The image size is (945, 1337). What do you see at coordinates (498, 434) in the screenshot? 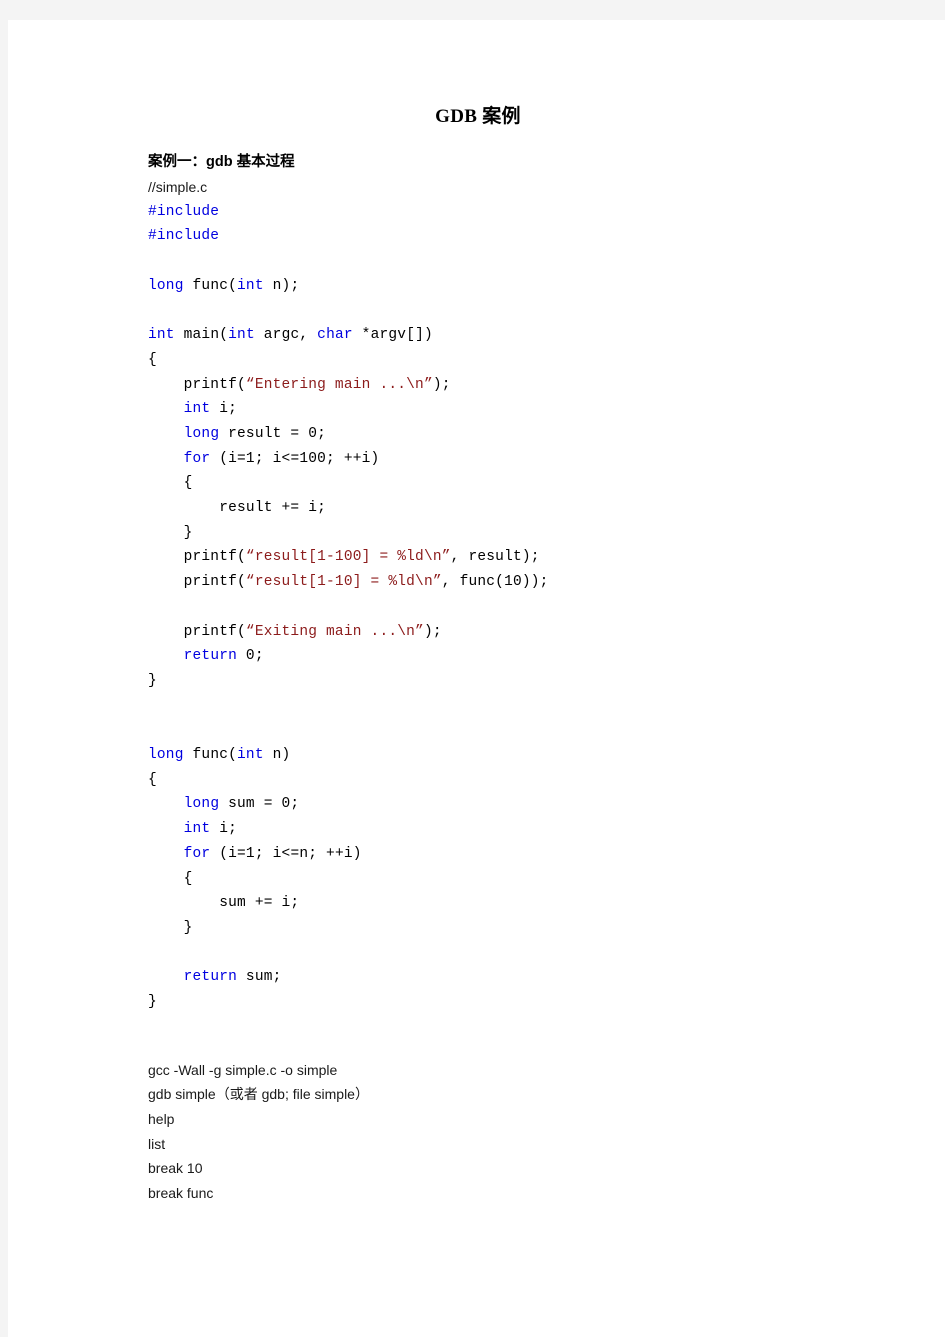
I see `code-line: long result = 0;` at bounding box center [498, 434].